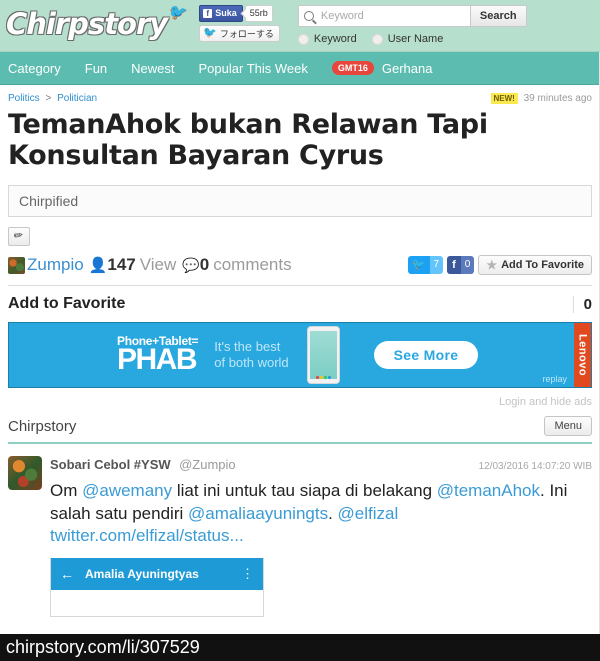 Image resolution: width=600 pixels, height=661 pixels. Describe the element at coordinates (150, 265) in the screenshot. I see `story-stats: Zumpio 👤 147 View 💬 0 comments` at that location.